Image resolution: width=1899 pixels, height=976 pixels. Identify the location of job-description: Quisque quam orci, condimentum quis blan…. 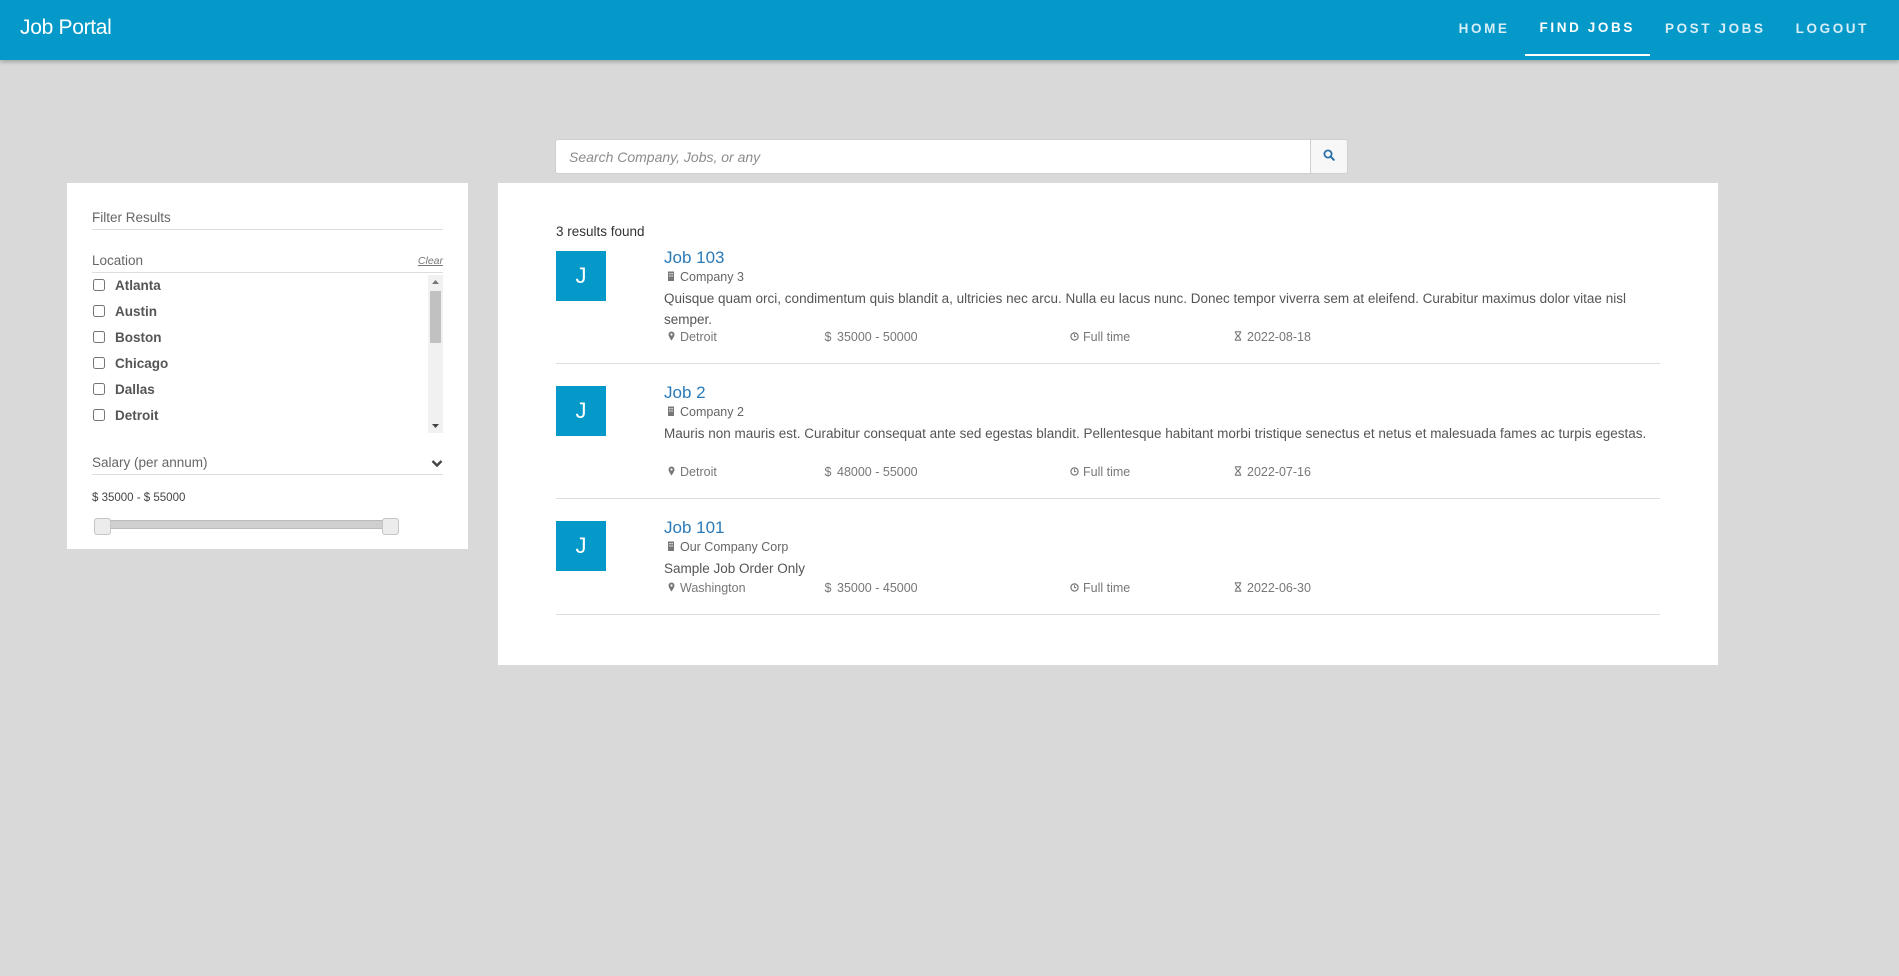
(1145, 309).